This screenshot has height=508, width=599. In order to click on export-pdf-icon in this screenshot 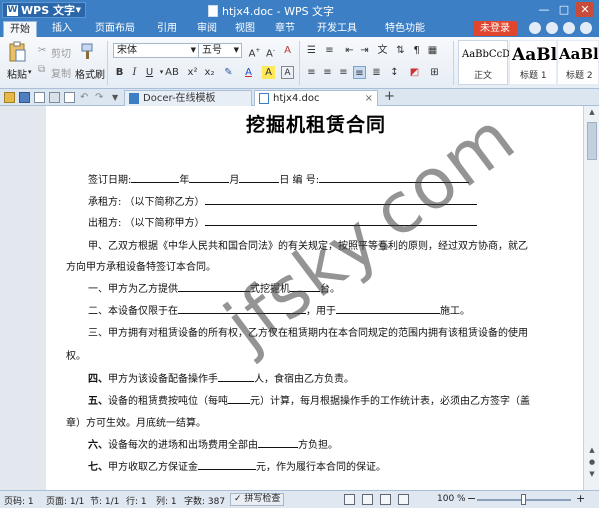, I will do `click(39, 97)`.